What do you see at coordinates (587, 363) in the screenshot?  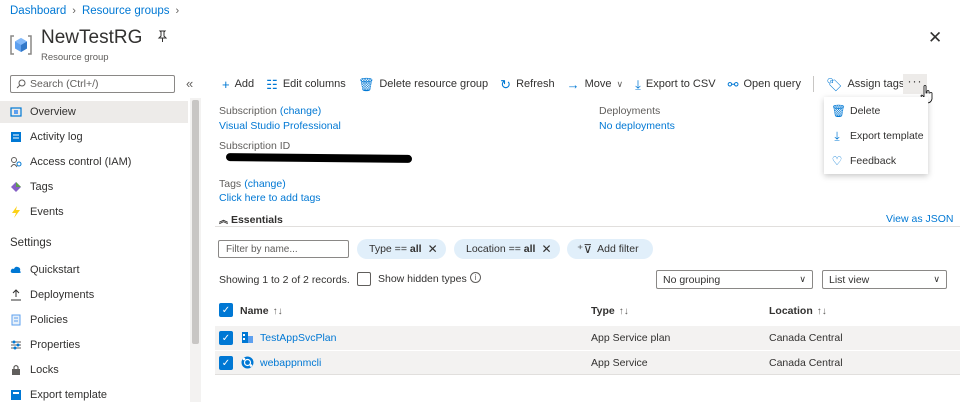 I see `table-row` at bounding box center [587, 363].